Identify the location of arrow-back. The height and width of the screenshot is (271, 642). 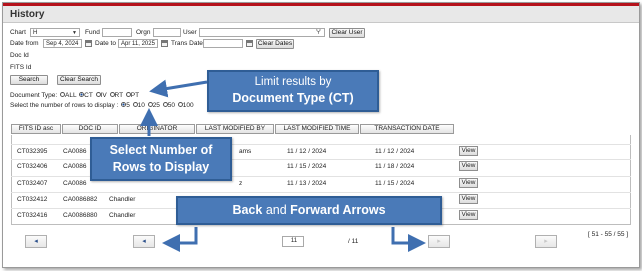
(180, 239).